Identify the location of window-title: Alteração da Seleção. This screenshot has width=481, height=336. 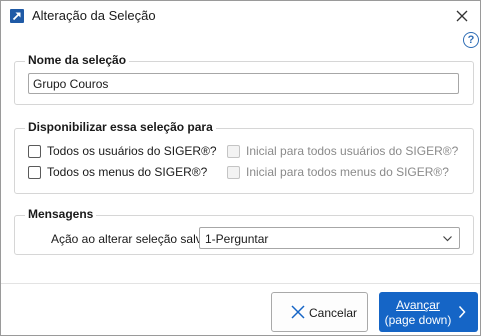
(94, 15).